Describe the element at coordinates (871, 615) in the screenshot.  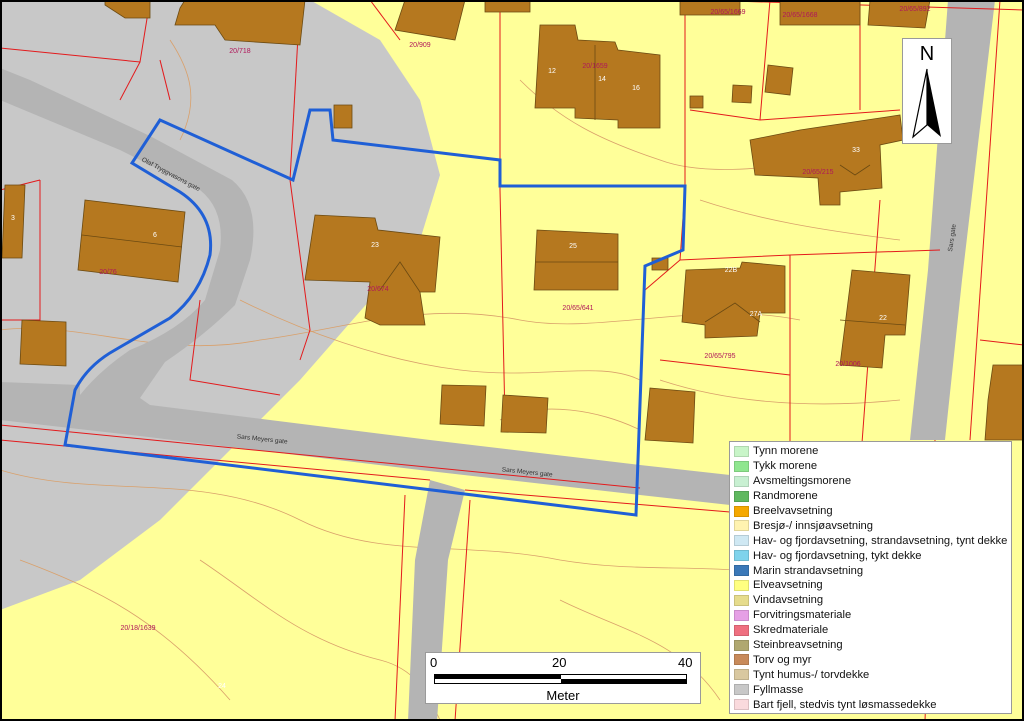
I see `legend-item: Forvitringsmateriale` at that location.